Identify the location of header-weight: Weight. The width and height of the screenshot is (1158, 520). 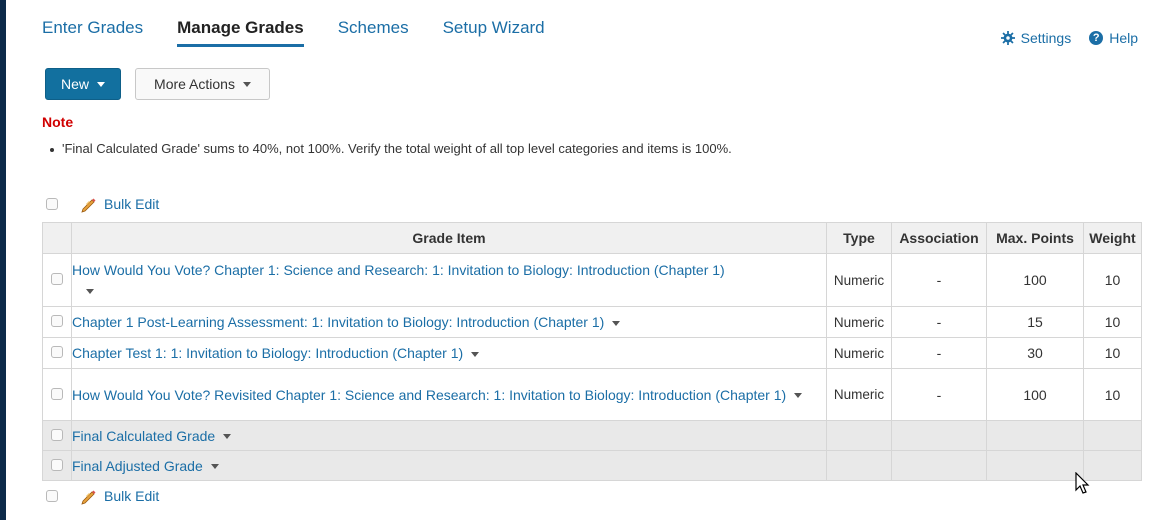
(1112, 238).